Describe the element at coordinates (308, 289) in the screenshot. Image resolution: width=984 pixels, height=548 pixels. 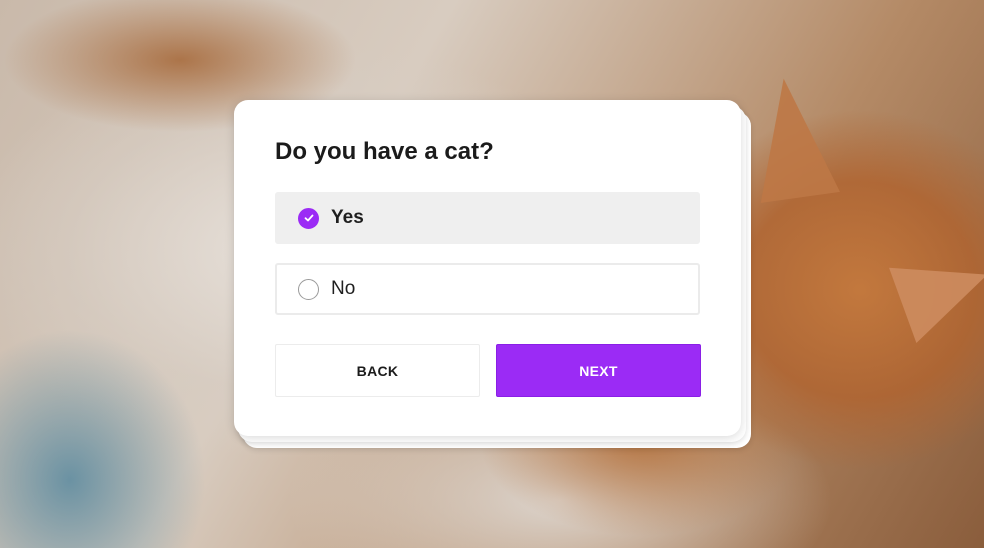
I see `radio-unchecked` at that location.